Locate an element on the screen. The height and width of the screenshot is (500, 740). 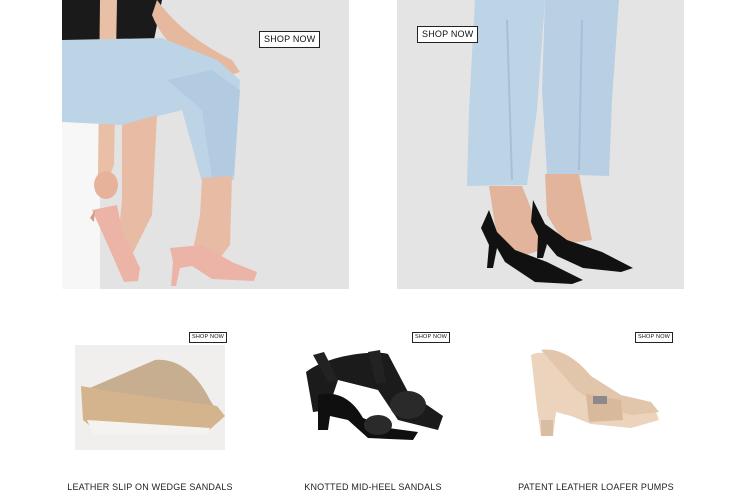
product-name: PATENT LEATHER LOAFER PUMPS is located at coordinates (596, 487).